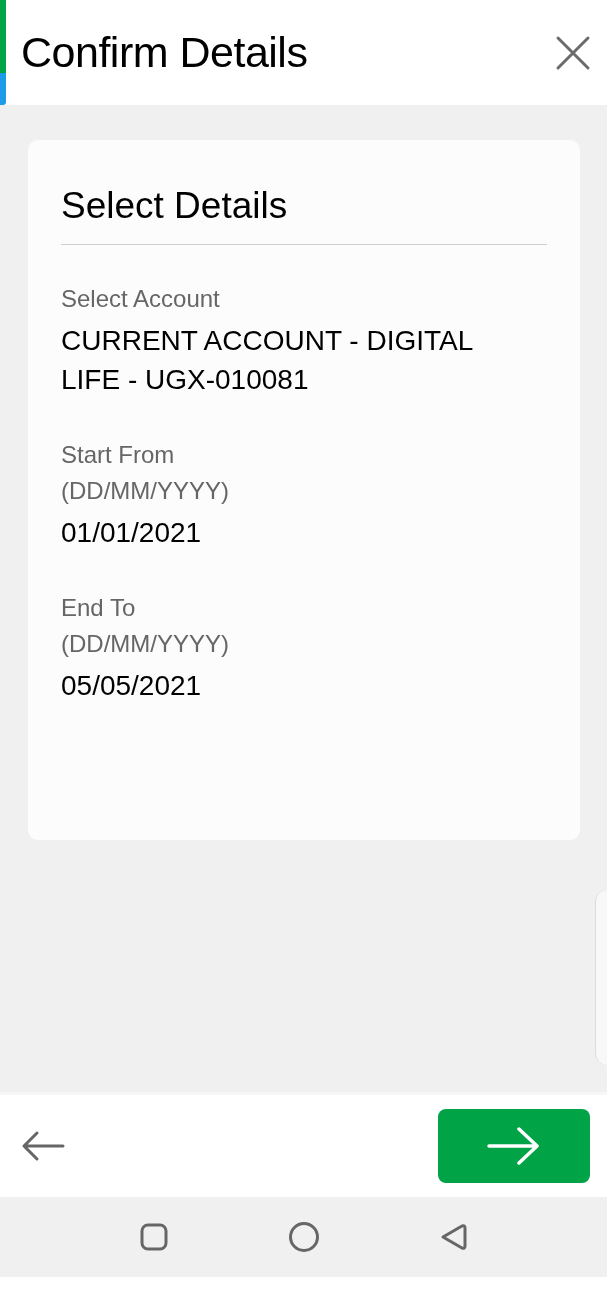 This screenshot has height=1300, width=607. What do you see at coordinates (99, 607) in the screenshot?
I see `field-label: End To` at bounding box center [99, 607].